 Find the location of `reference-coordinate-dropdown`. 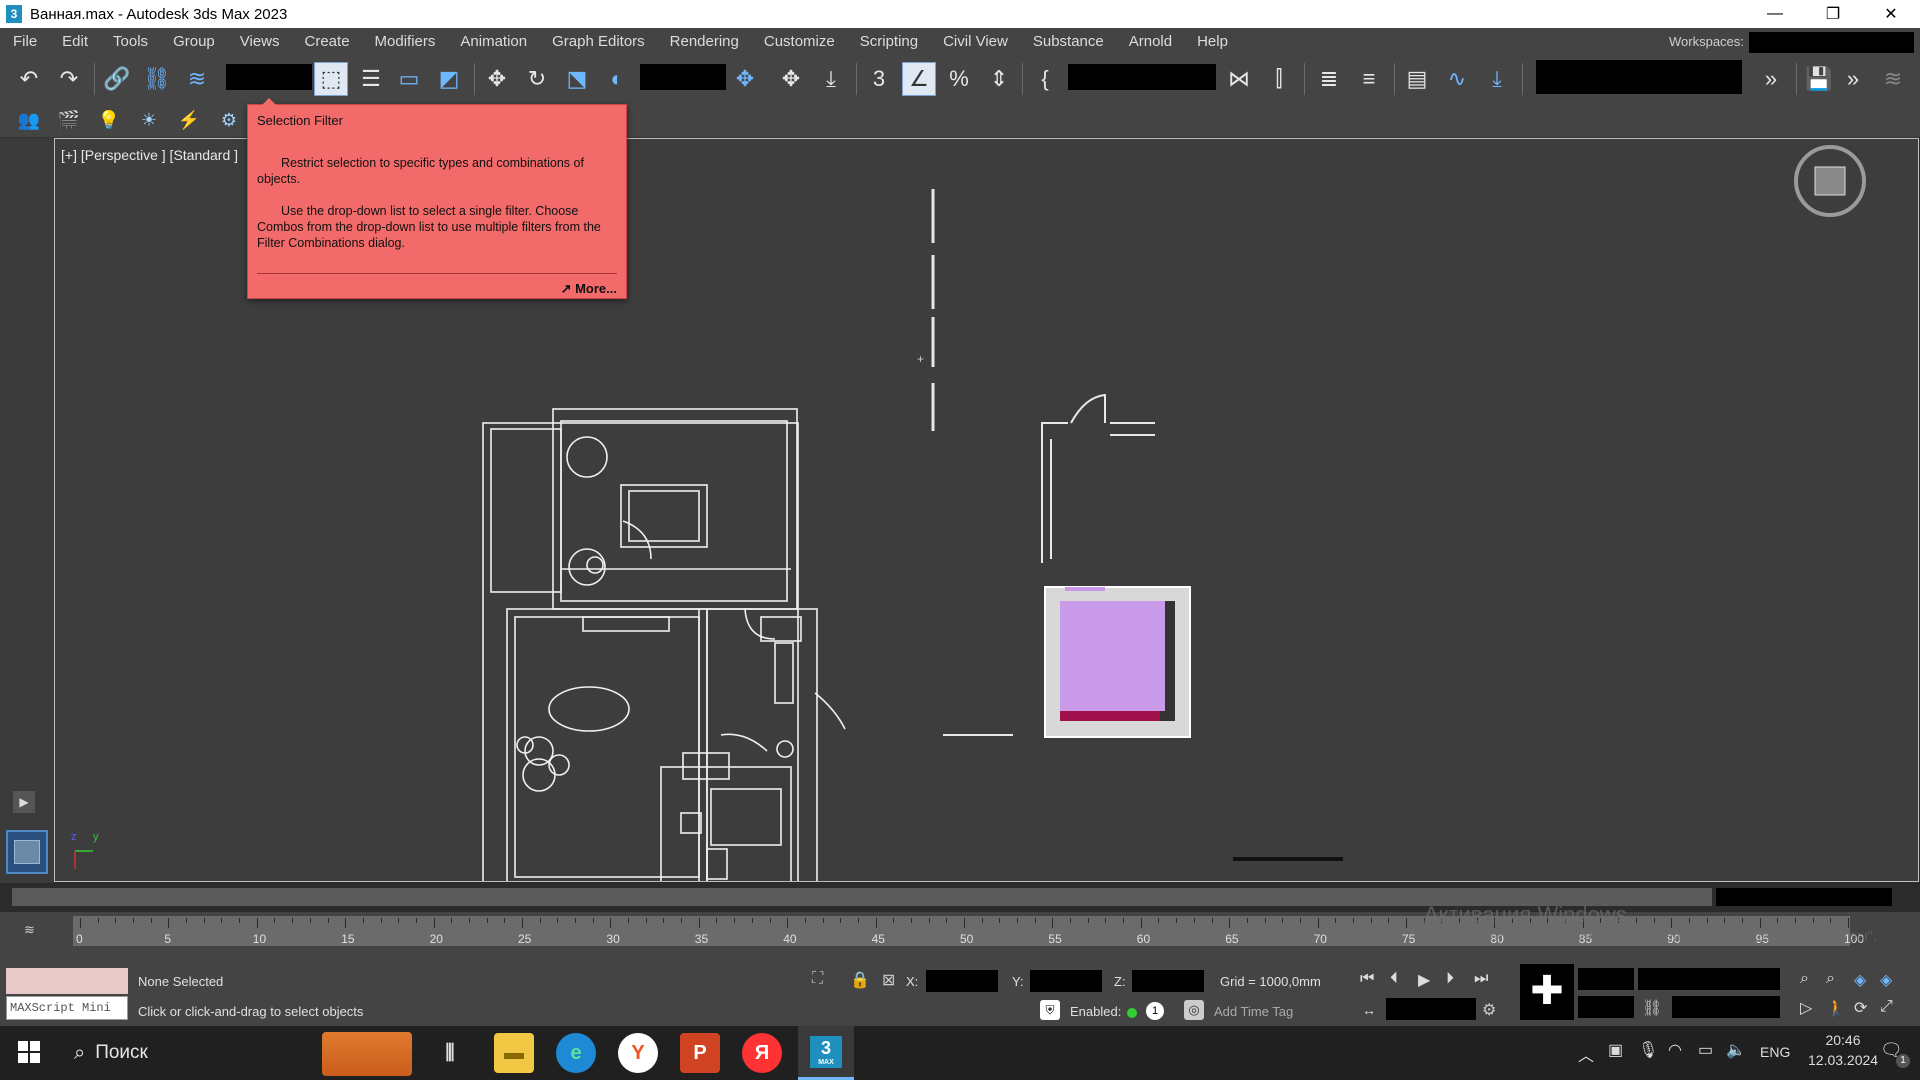

reference-coordinate-dropdown is located at coordinates (683, 77).